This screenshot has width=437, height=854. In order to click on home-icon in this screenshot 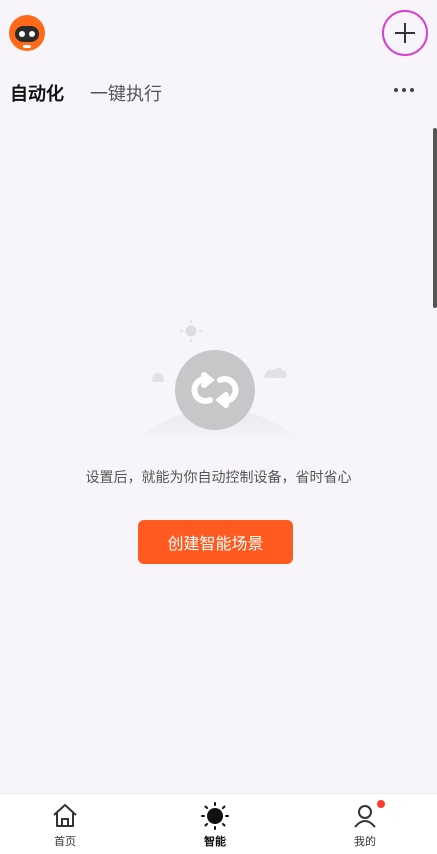, I will do `click(65, 815)`.